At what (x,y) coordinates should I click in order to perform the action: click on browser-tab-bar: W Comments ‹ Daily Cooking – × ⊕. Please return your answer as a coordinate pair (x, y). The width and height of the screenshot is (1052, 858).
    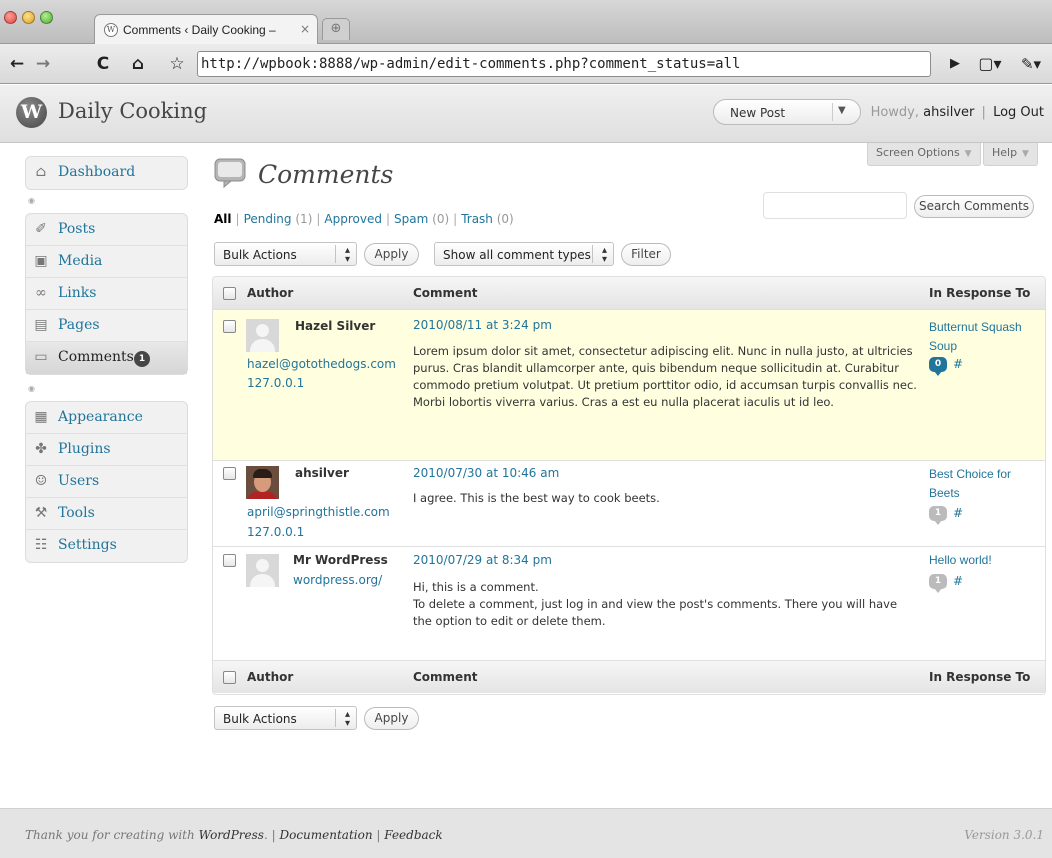
    Looking at the image, I should click on (526, 22).